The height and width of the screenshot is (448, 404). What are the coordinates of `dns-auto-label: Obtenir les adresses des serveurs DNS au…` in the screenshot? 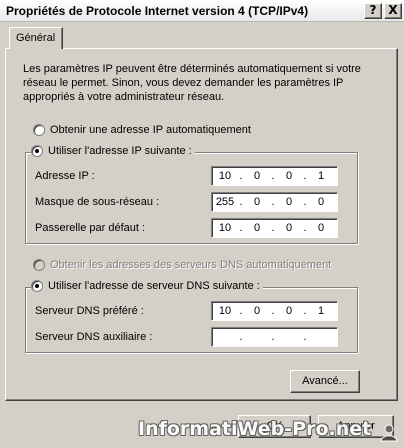 It's located at (191, 265).